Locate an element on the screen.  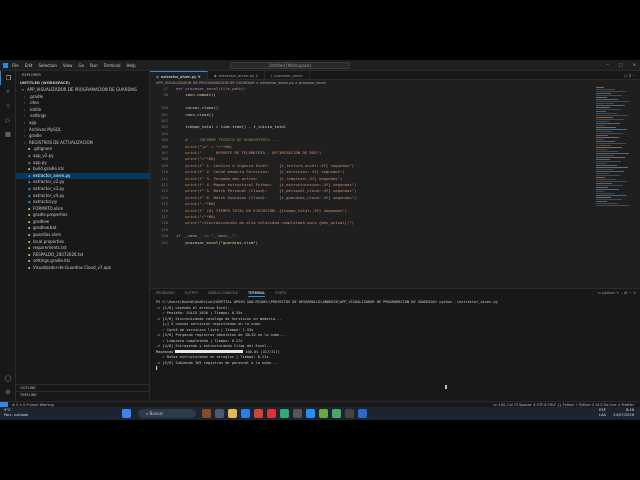
file-item: ▪ requirements.txt is located at coordinates (82, 248).